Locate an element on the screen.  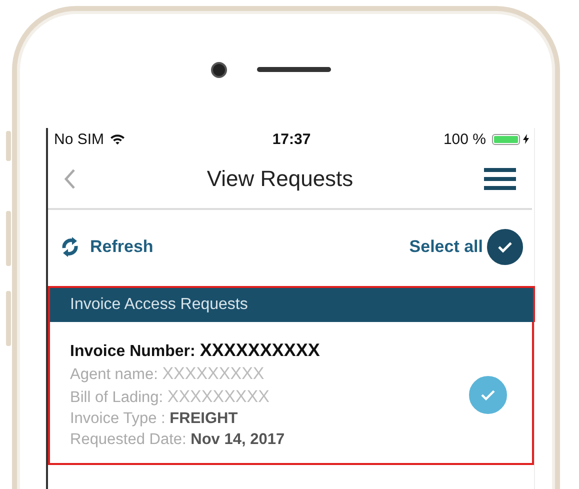
carrier-label: No SIM is located at coordinates (79, 139).